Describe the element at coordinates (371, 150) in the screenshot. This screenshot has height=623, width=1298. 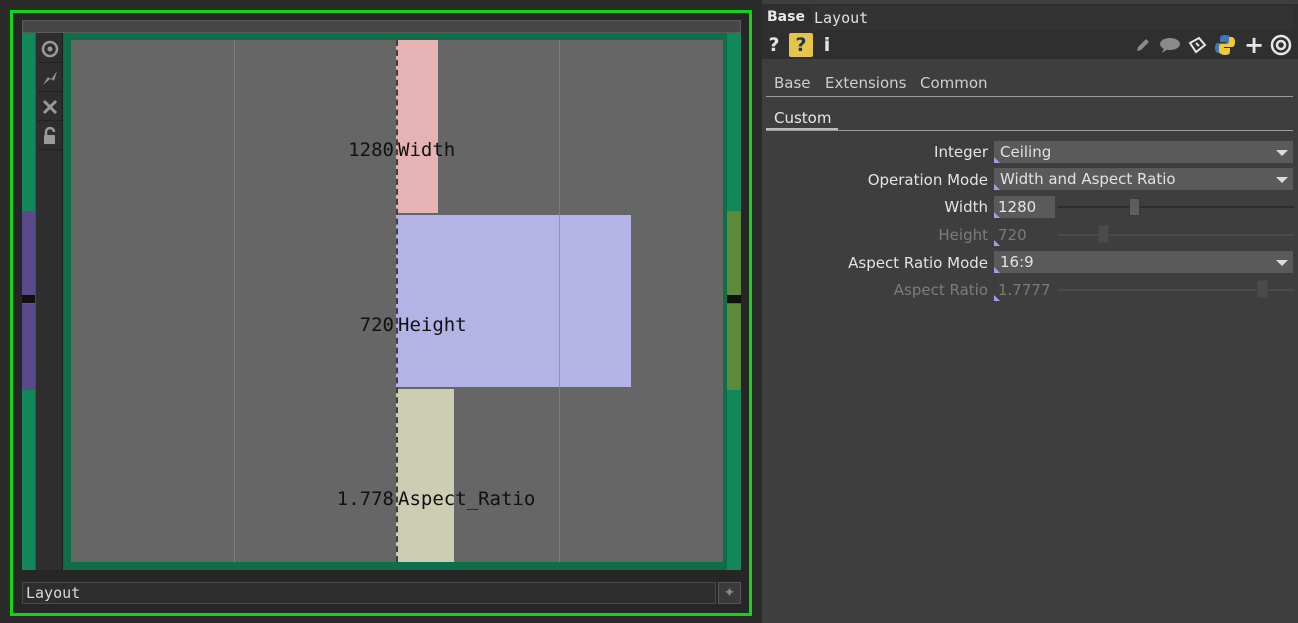
I see `bar-value-label: 1280` at that location.